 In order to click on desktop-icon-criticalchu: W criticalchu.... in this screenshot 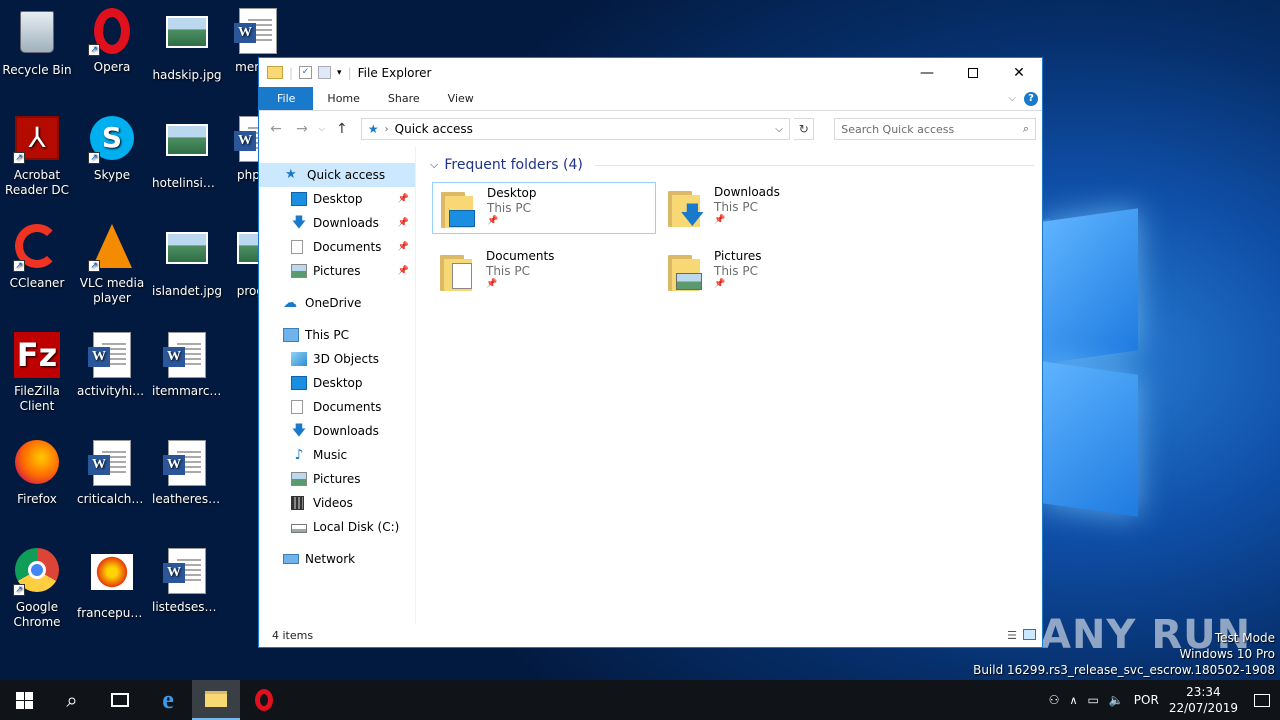, I will do `click(112, 473)`.